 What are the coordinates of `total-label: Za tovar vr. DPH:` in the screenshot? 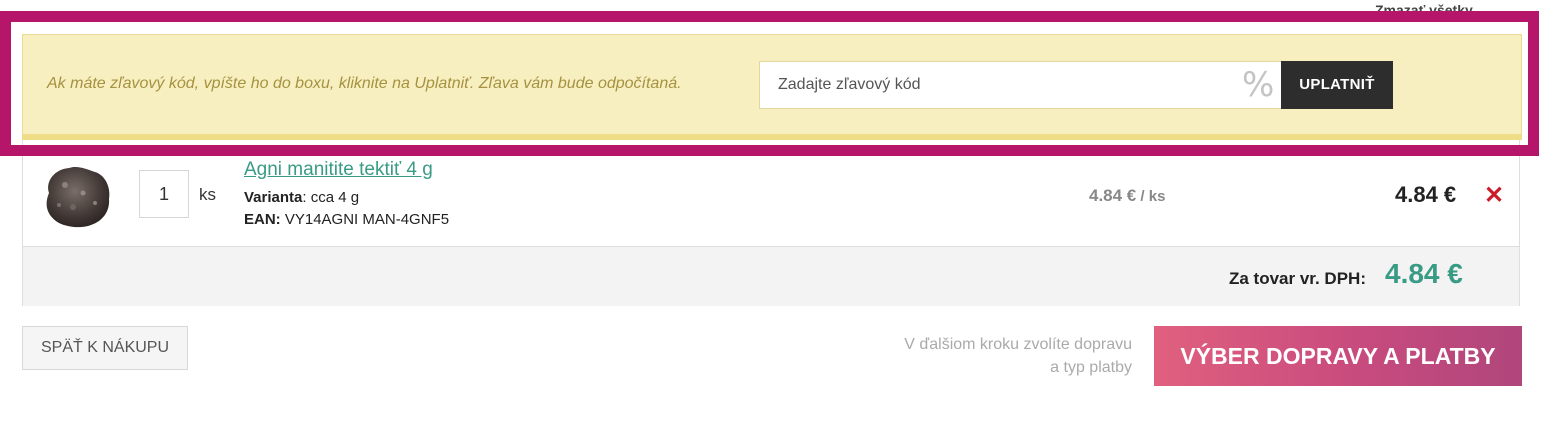 It's located at (1297, 278).